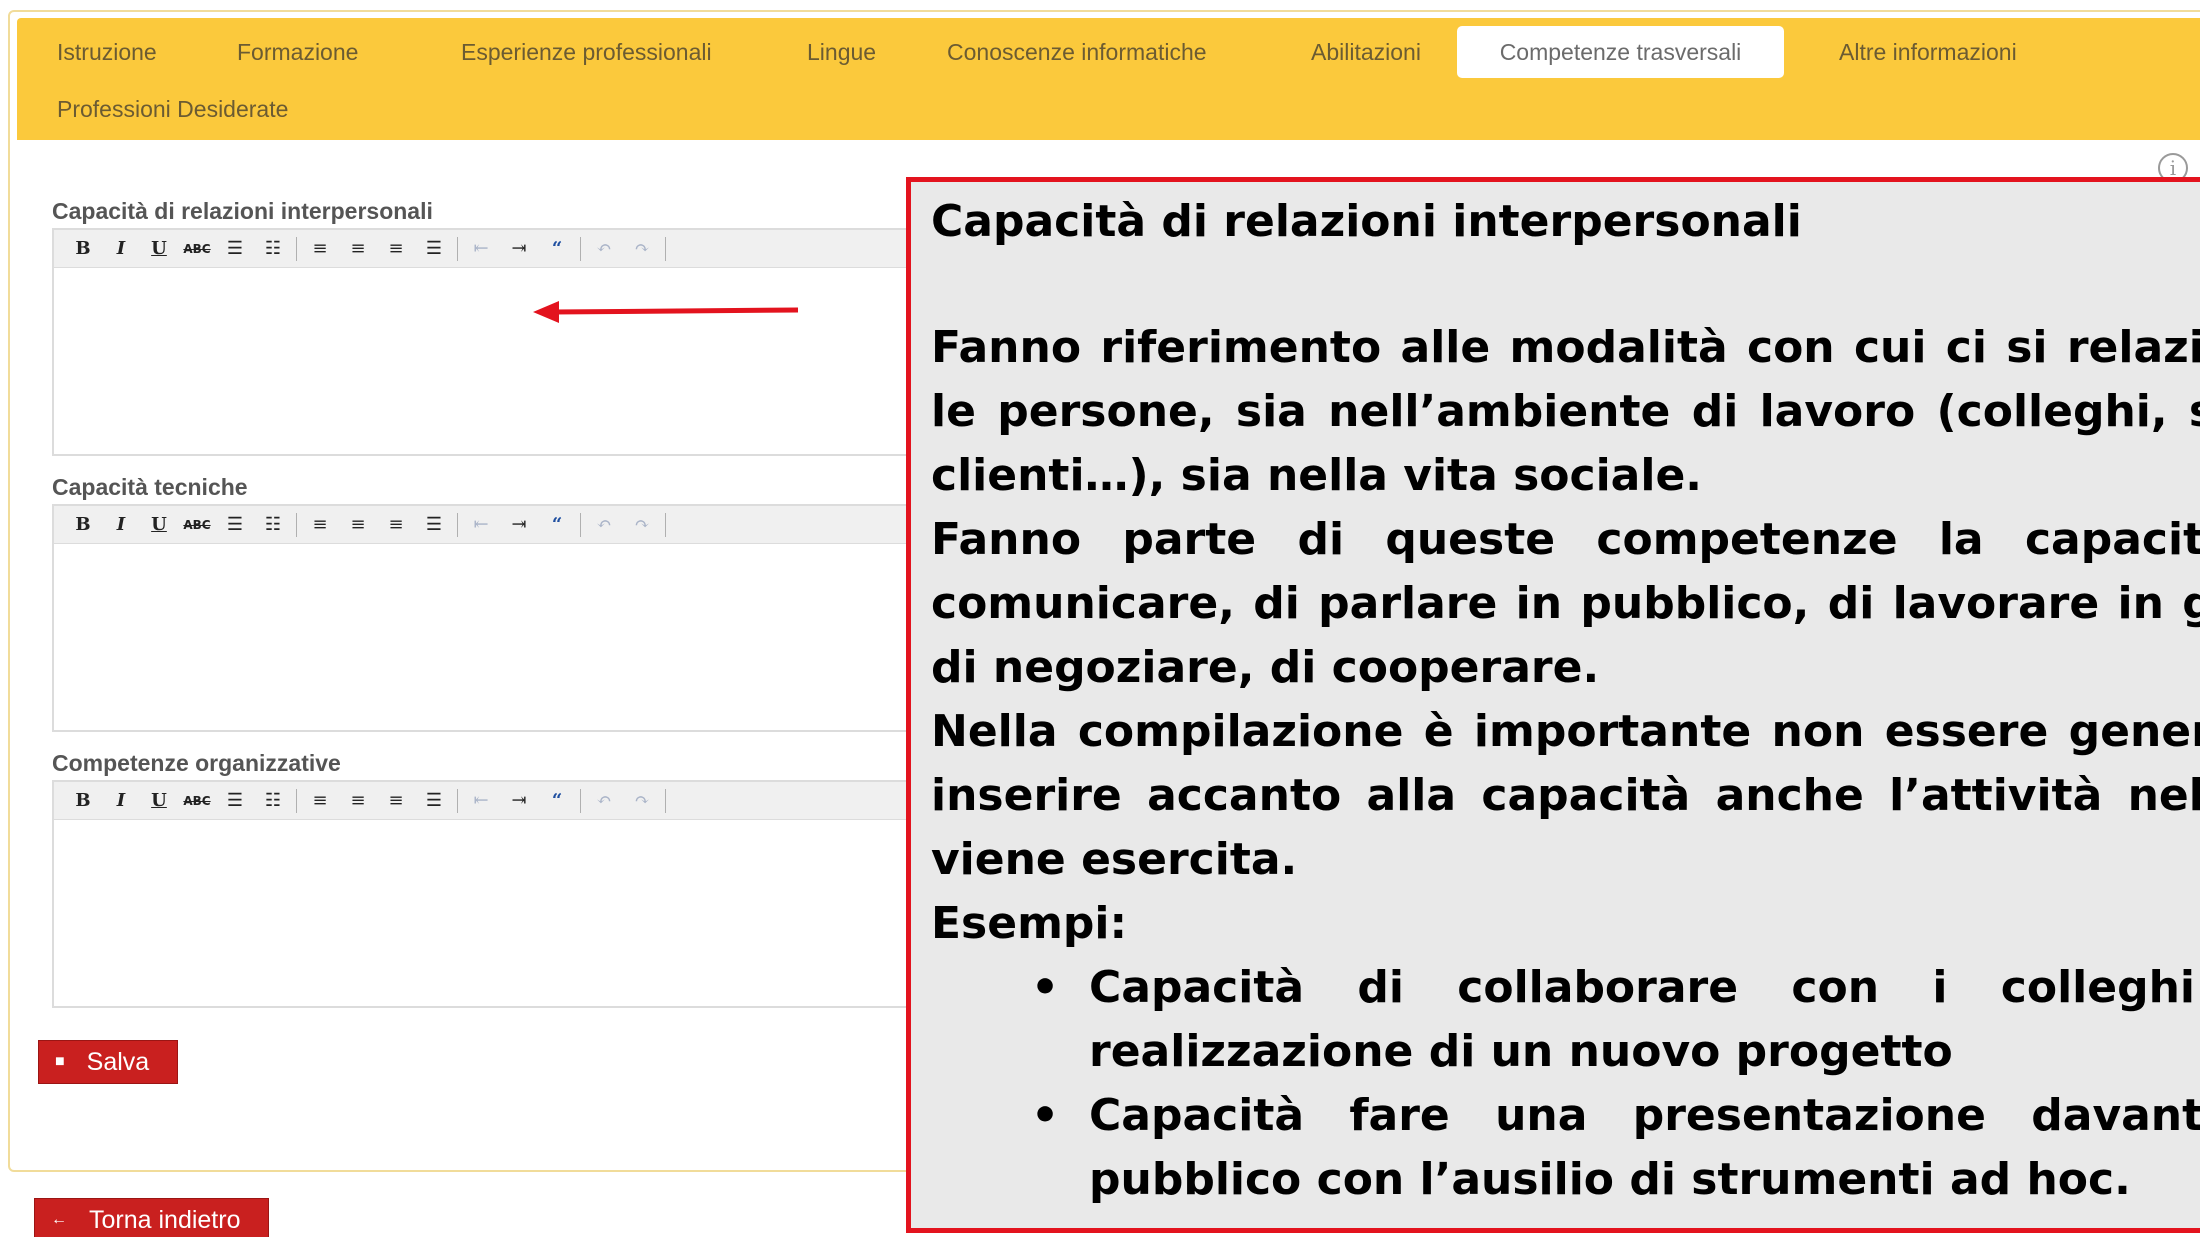  I want to click on editor-text-area-organizzative, so click(492, 913).